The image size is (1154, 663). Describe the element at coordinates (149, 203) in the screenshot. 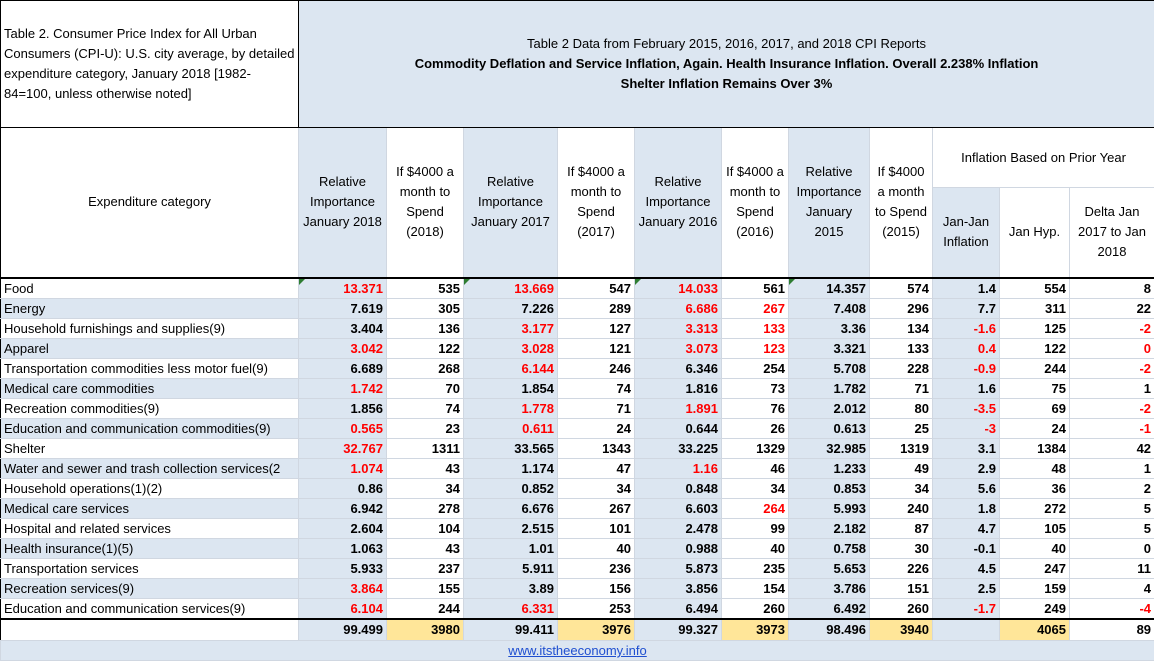

I see `header-category: Expenditure category` at that location.